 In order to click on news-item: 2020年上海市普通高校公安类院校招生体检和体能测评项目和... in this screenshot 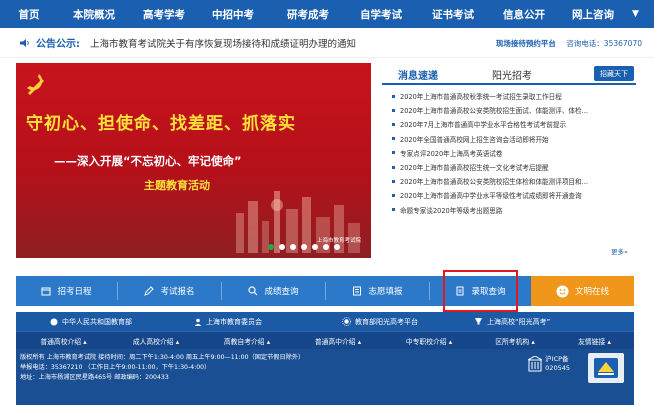, I will do `click(509, 181)`.